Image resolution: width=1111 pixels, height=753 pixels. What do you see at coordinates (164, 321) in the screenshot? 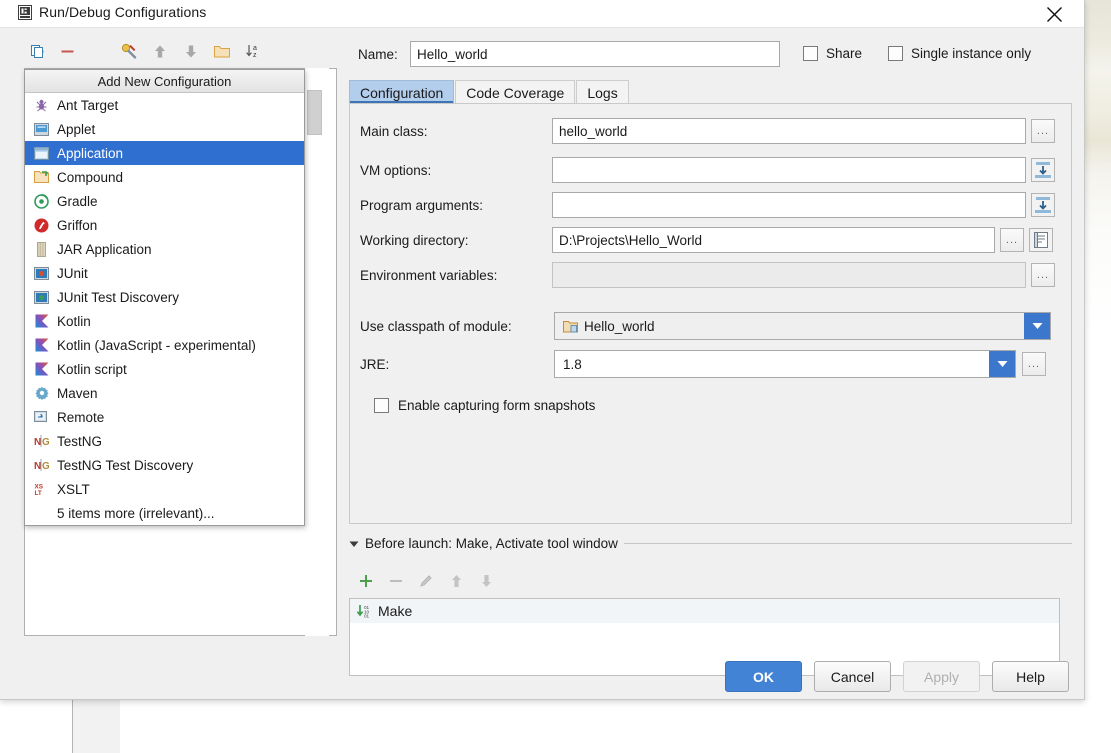
I see `popup-item-kotlin: Kotlin` at bounding box center [164, 321].